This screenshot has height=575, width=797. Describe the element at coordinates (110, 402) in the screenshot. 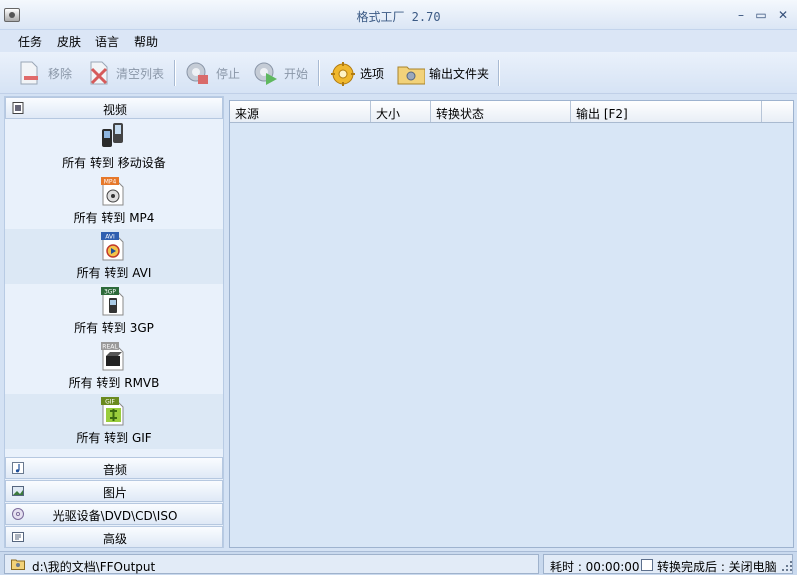

I see `gif-badge: GIF` at that location.